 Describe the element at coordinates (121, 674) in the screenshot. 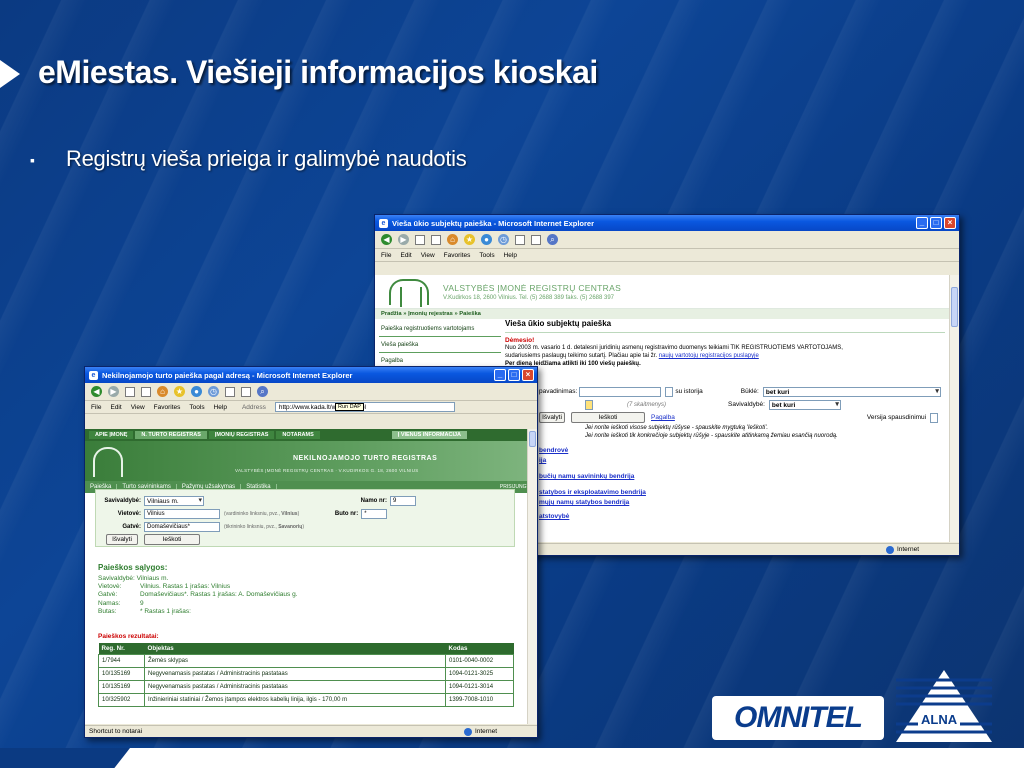

I see `cell-reg-nr: 10/135169` at that location.